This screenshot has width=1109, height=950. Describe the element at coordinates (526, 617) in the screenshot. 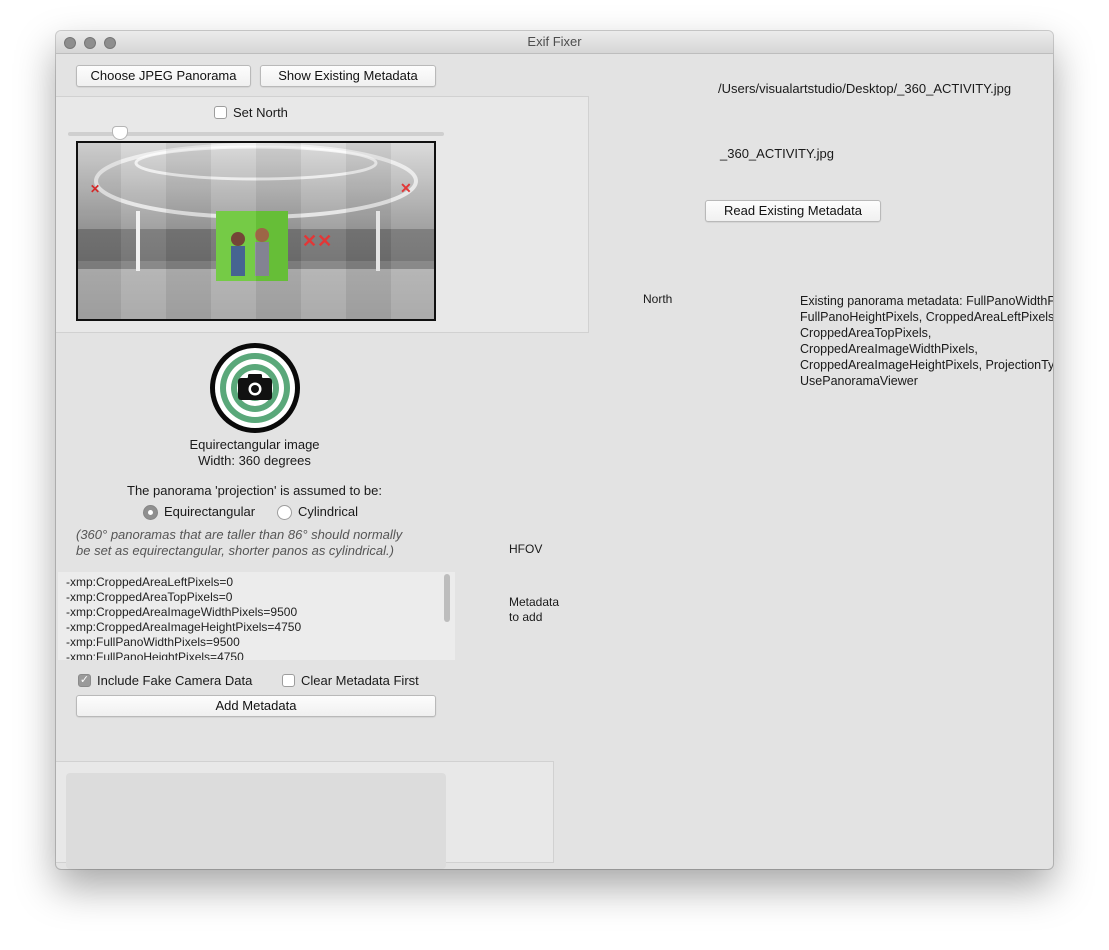

I see `metadata-to-add-label-line2: to add` at that location.